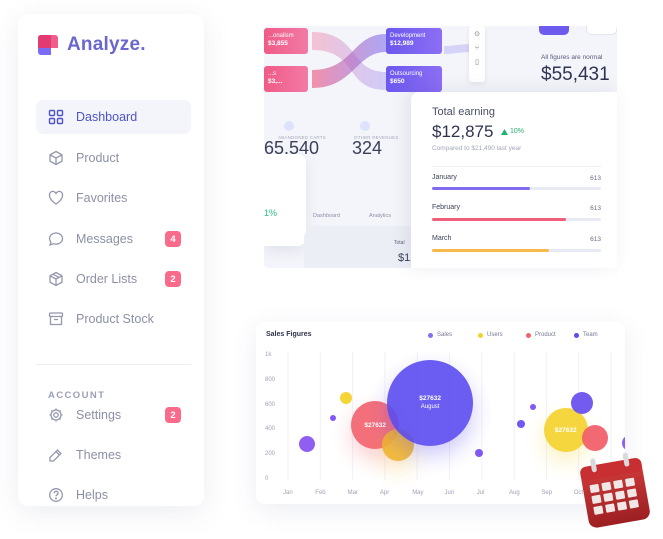 The image size is (663, 539). Describe the element at coordinates (399, 243) in the screenshot. I see `total-label: Total` at that location.